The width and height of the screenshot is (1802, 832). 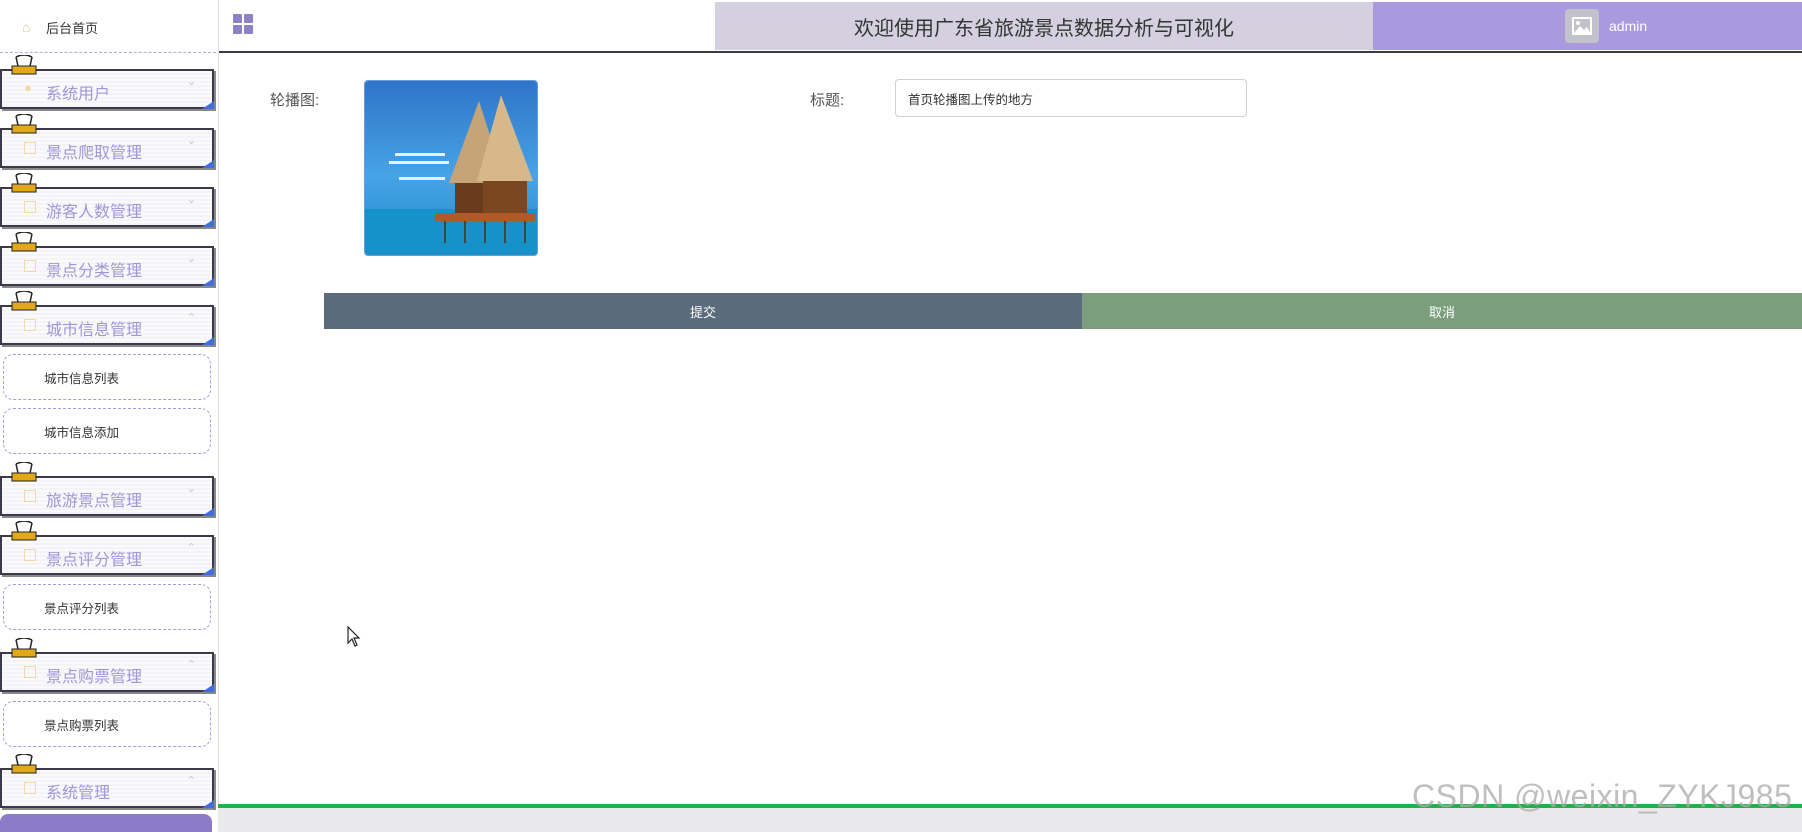 What do you see at coordinates (703, 311) in the screenshot?
I see `submit-button: 提交` at bounding box center [703, 311].